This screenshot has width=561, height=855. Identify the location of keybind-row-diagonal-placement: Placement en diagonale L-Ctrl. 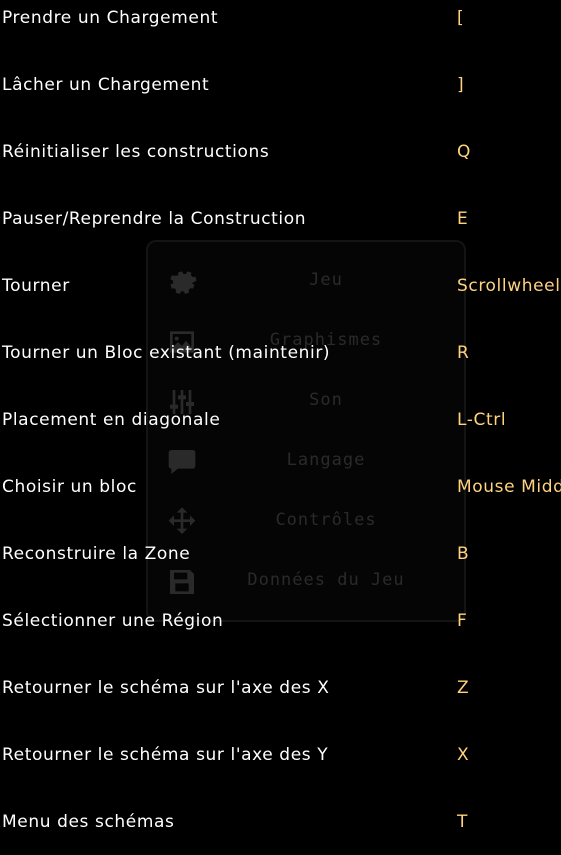
(280, 424).